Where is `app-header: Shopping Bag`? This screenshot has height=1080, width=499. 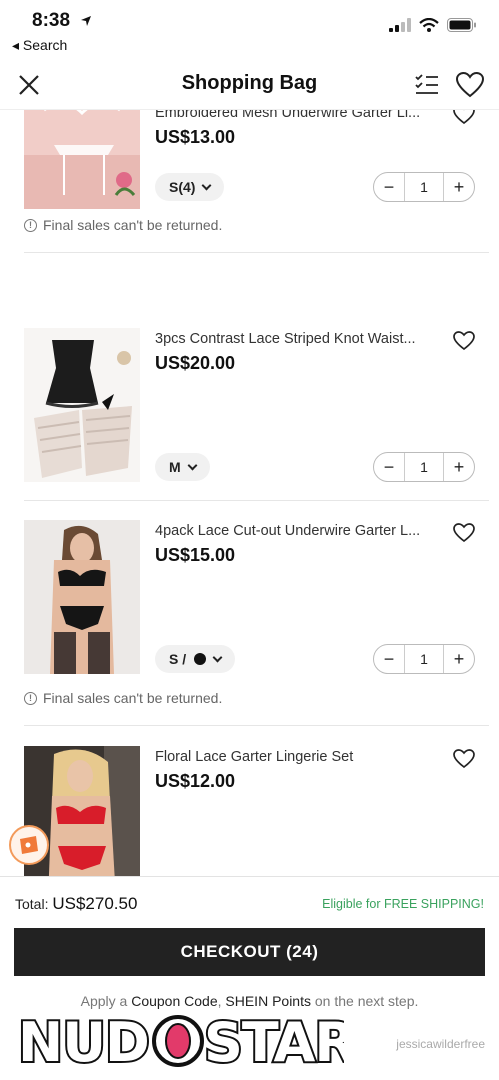
app-header: Shopping Bag is located at coordinates (249, 84).